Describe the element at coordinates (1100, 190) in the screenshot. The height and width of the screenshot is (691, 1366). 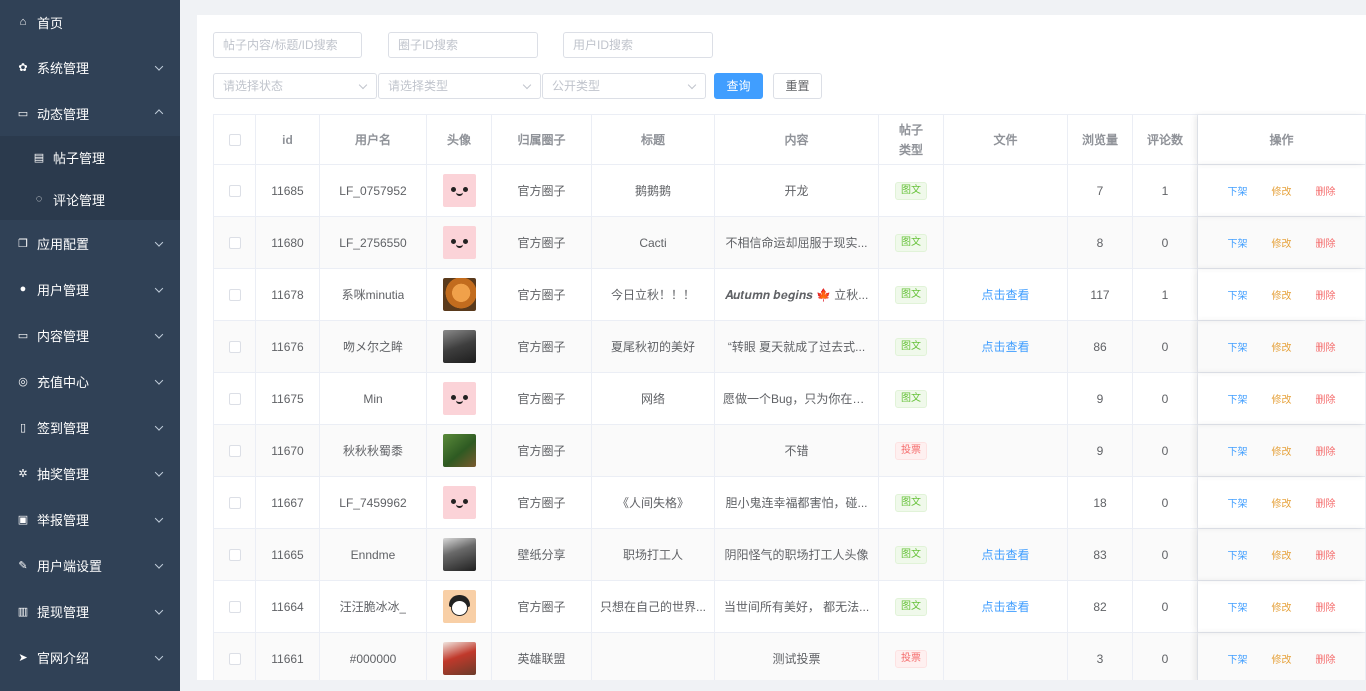
I see `cell-views: 7` at that location.